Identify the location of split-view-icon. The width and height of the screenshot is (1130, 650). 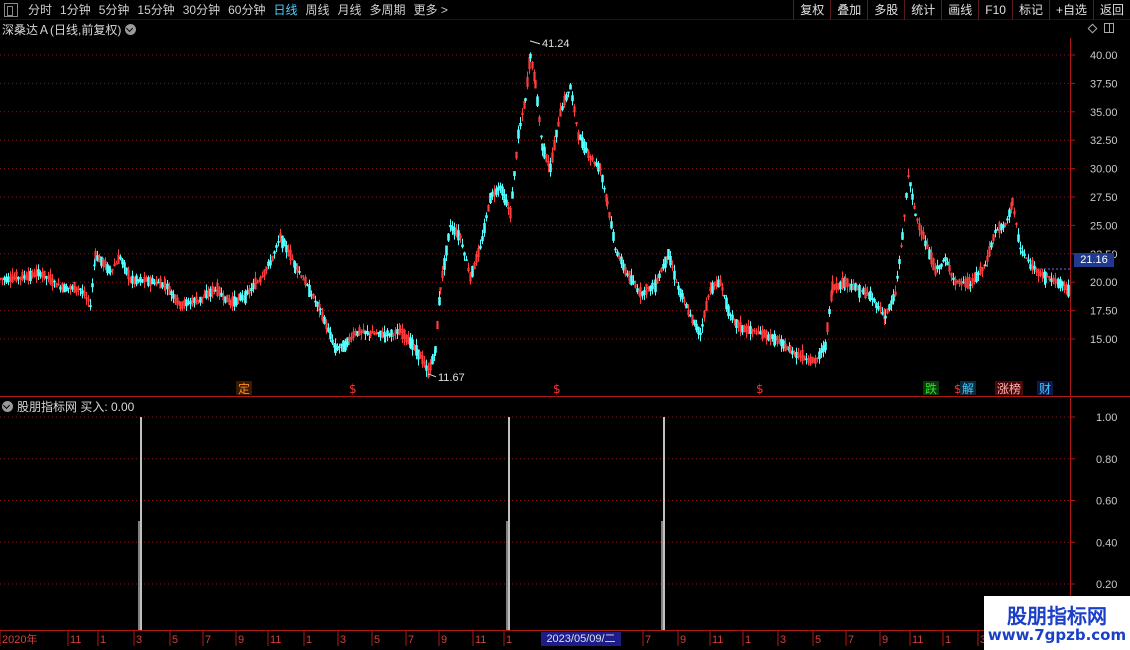
(1109, 28).